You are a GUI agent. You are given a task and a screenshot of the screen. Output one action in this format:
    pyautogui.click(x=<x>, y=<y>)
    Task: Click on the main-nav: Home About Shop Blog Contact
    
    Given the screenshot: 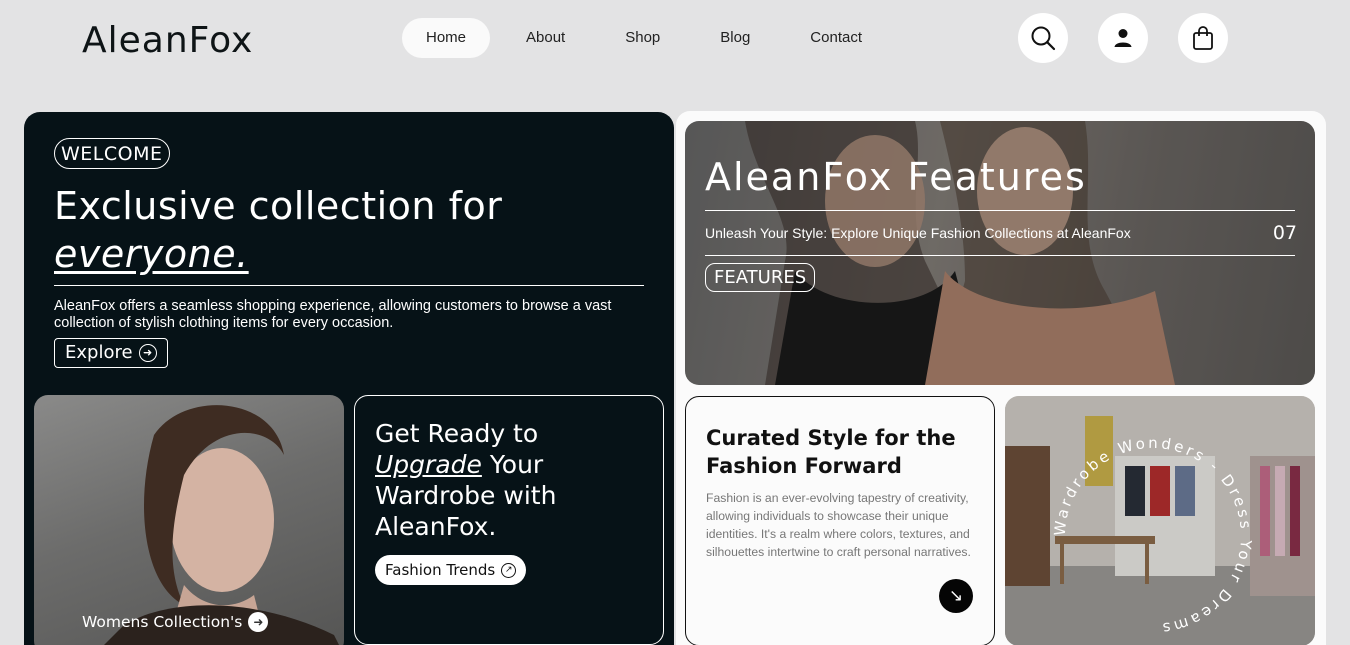 What is the action you would take?
    pyautogui.click(x=650, y=38)
    